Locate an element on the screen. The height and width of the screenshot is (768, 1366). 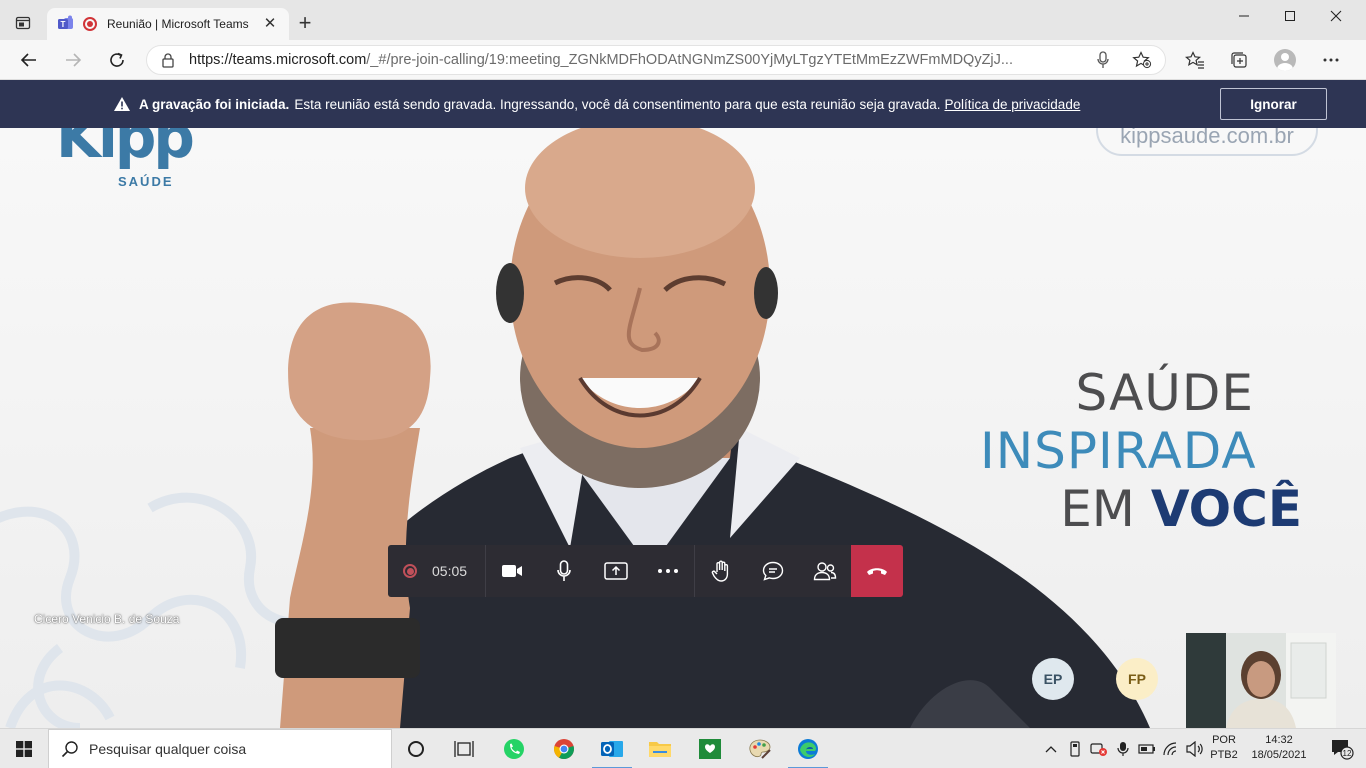
more-actions-icon is located at coordinates (668, 571).